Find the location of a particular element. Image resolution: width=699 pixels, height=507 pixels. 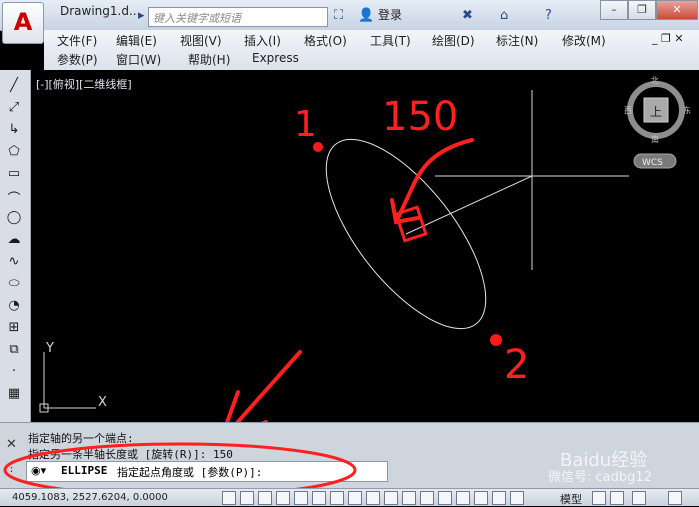

construction-line-icon: ⤢ is located at coordinates (14, 108).